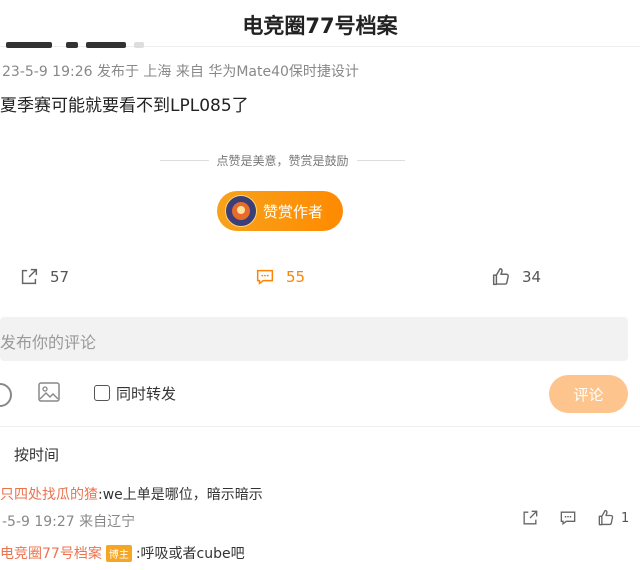  What do you see at coordinates (625, 518) in the screenshot?
I see `comment-like-count: 1` at bounding box center [625, 518].